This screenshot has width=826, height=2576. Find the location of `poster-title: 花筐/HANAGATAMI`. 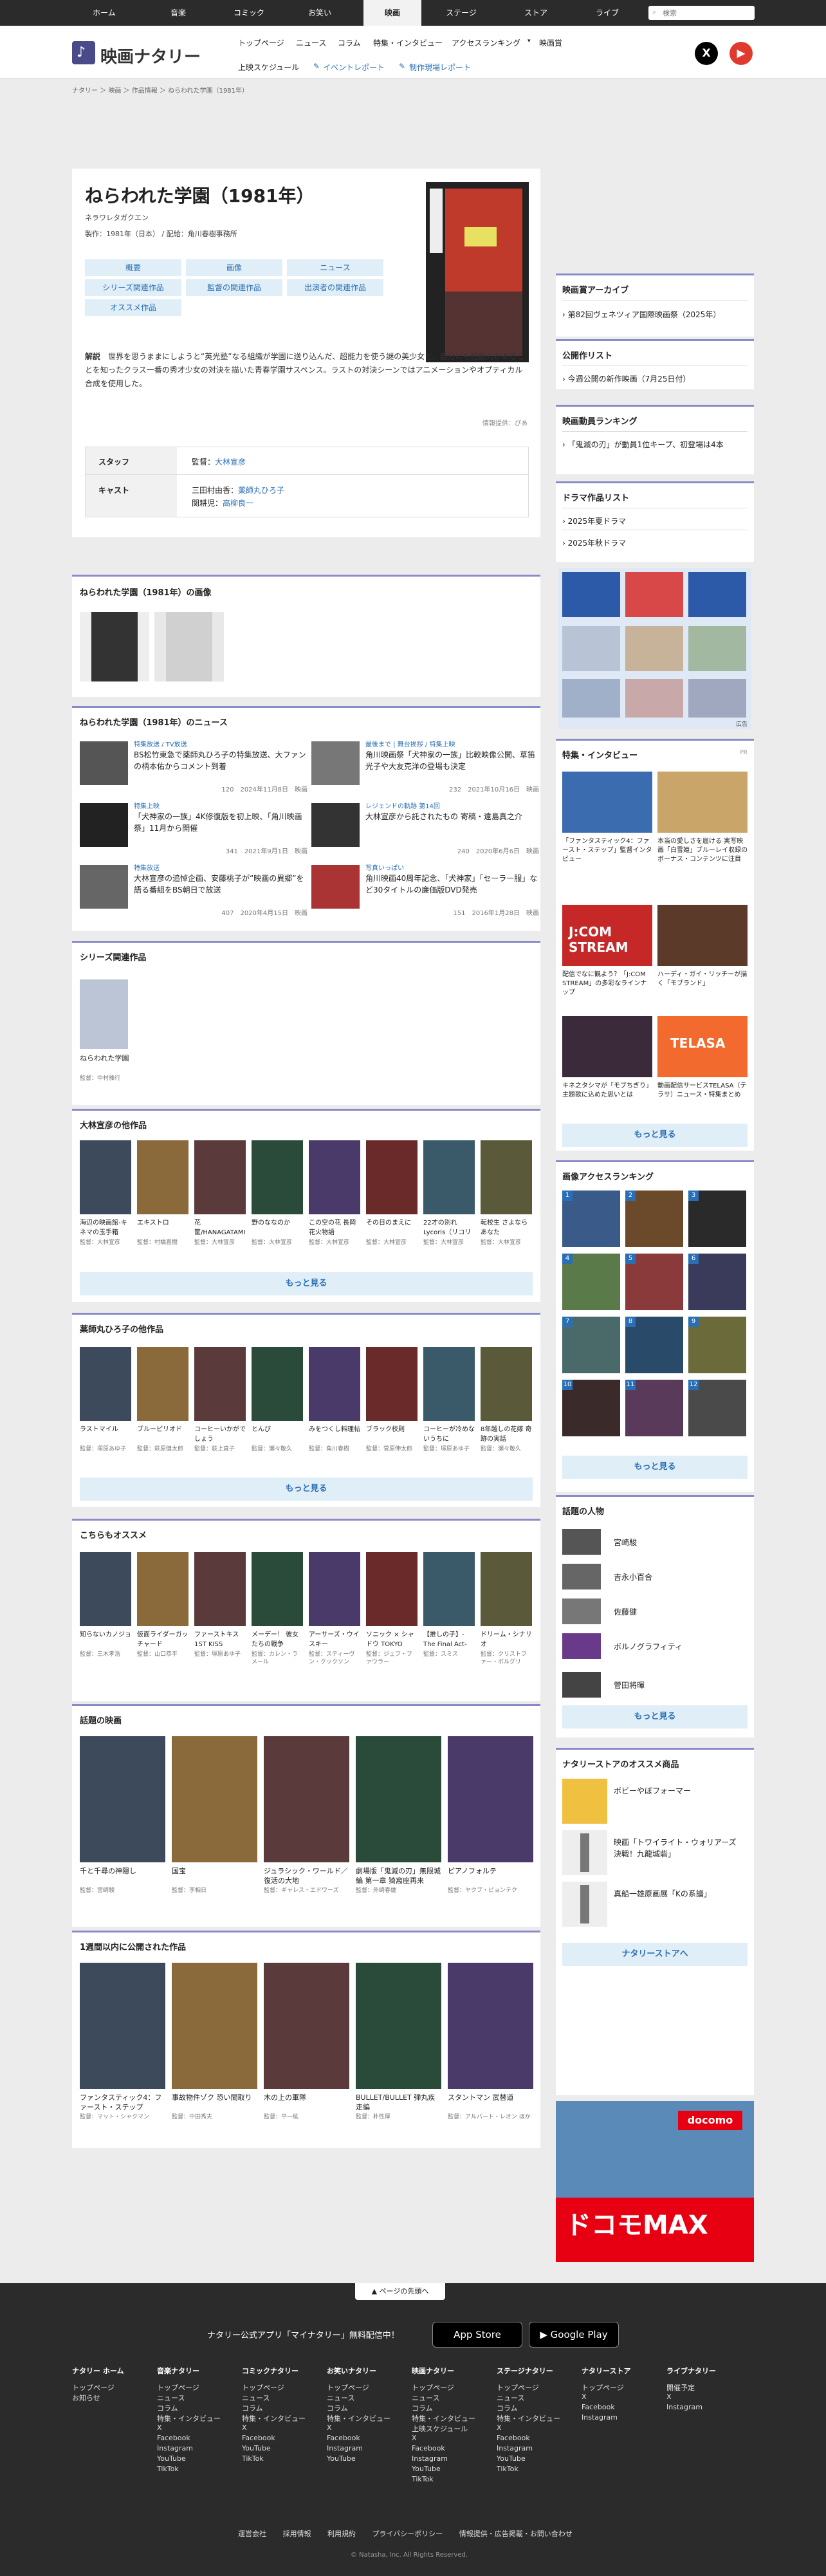

poster-title: 花筐/HANAGATAMI is located at coordinates (220, 1227).